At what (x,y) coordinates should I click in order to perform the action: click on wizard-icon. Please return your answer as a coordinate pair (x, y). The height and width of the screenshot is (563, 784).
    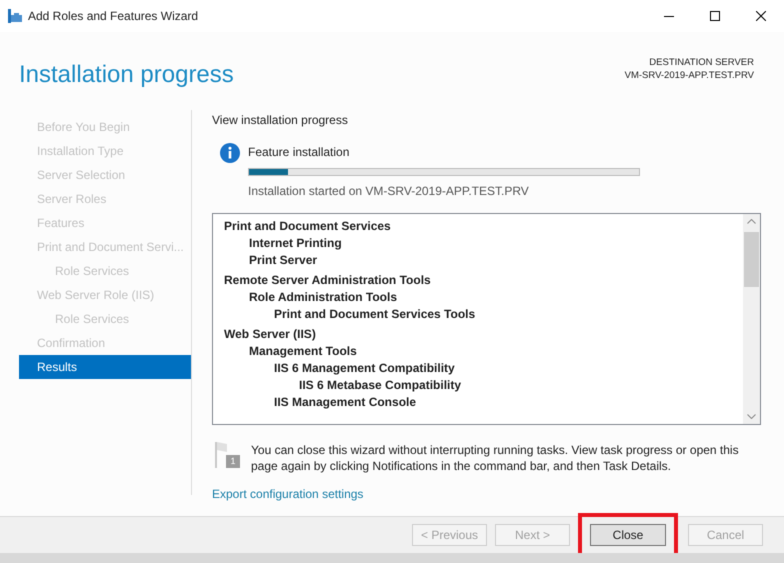
    Looking at the image, I should click on (15, 16).